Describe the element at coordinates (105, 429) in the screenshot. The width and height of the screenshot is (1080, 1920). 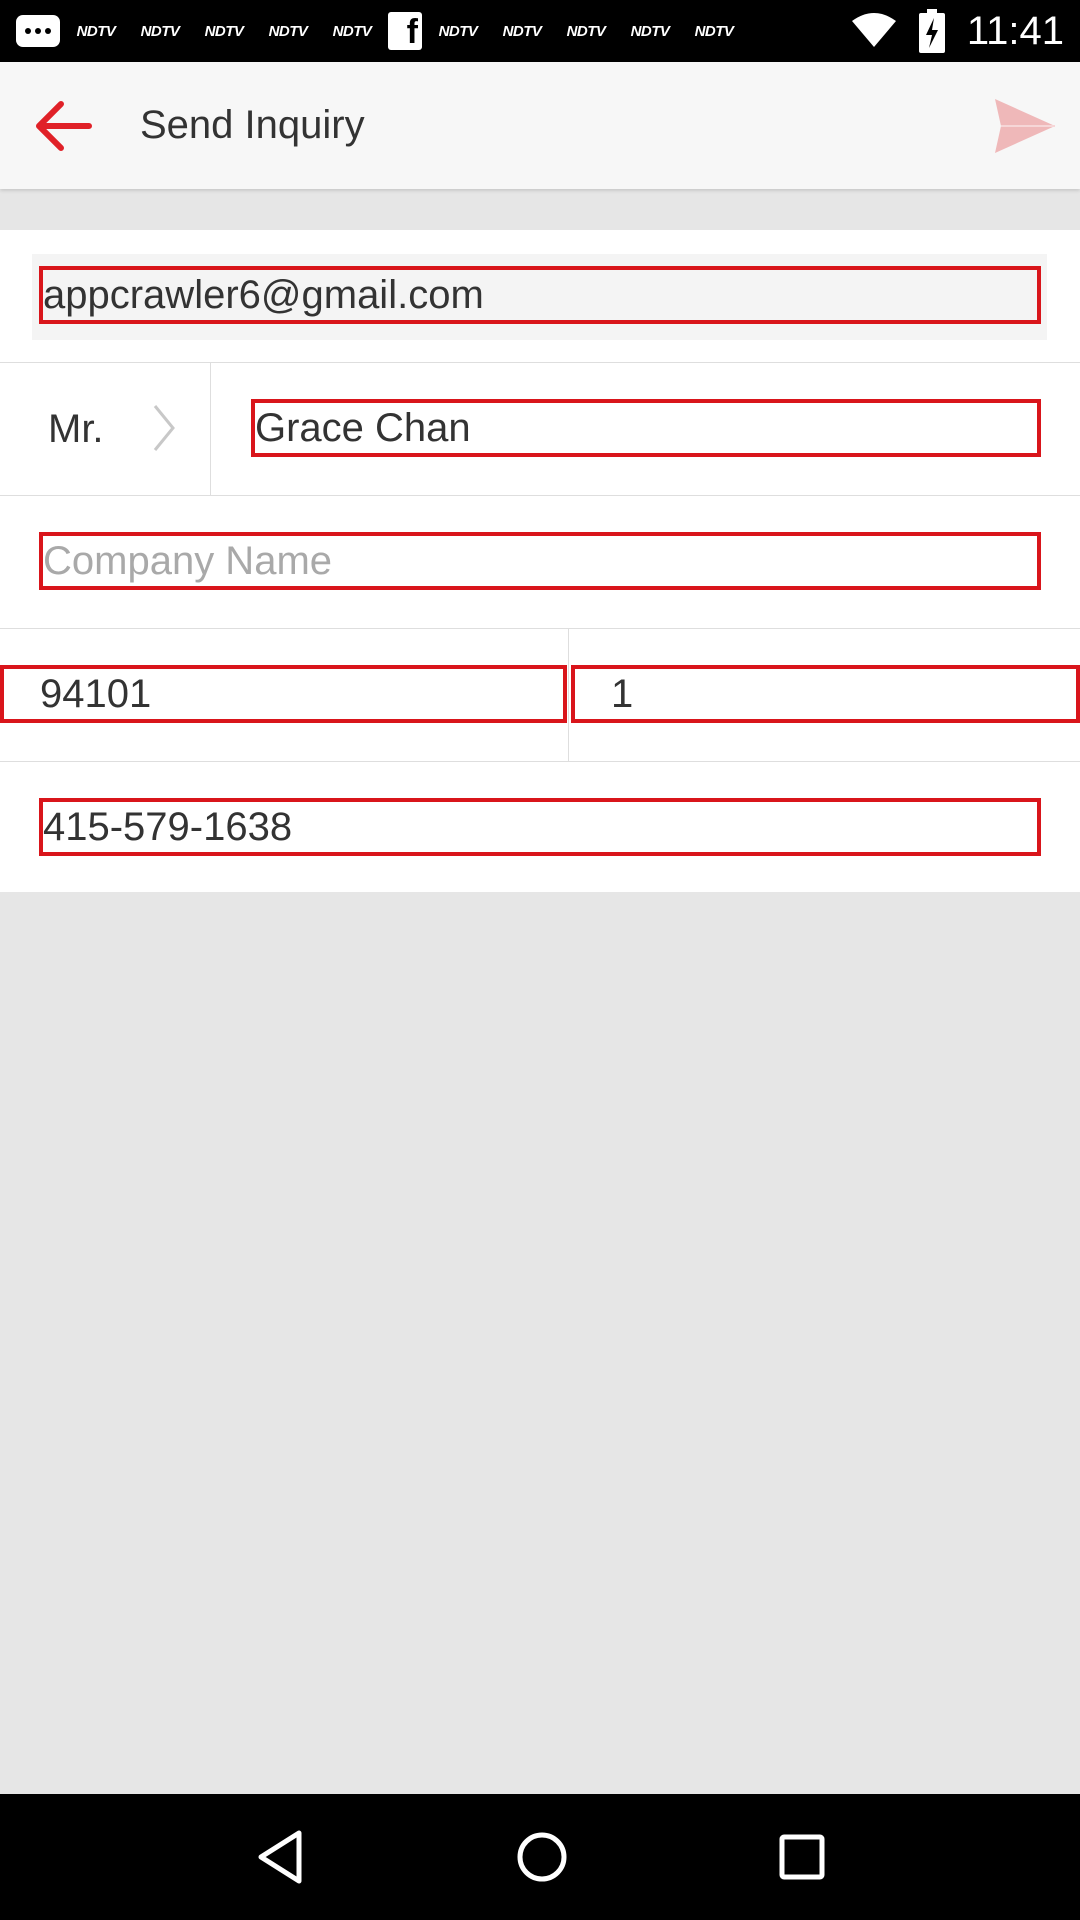
I see `salutation-select: Mr.` at that location.